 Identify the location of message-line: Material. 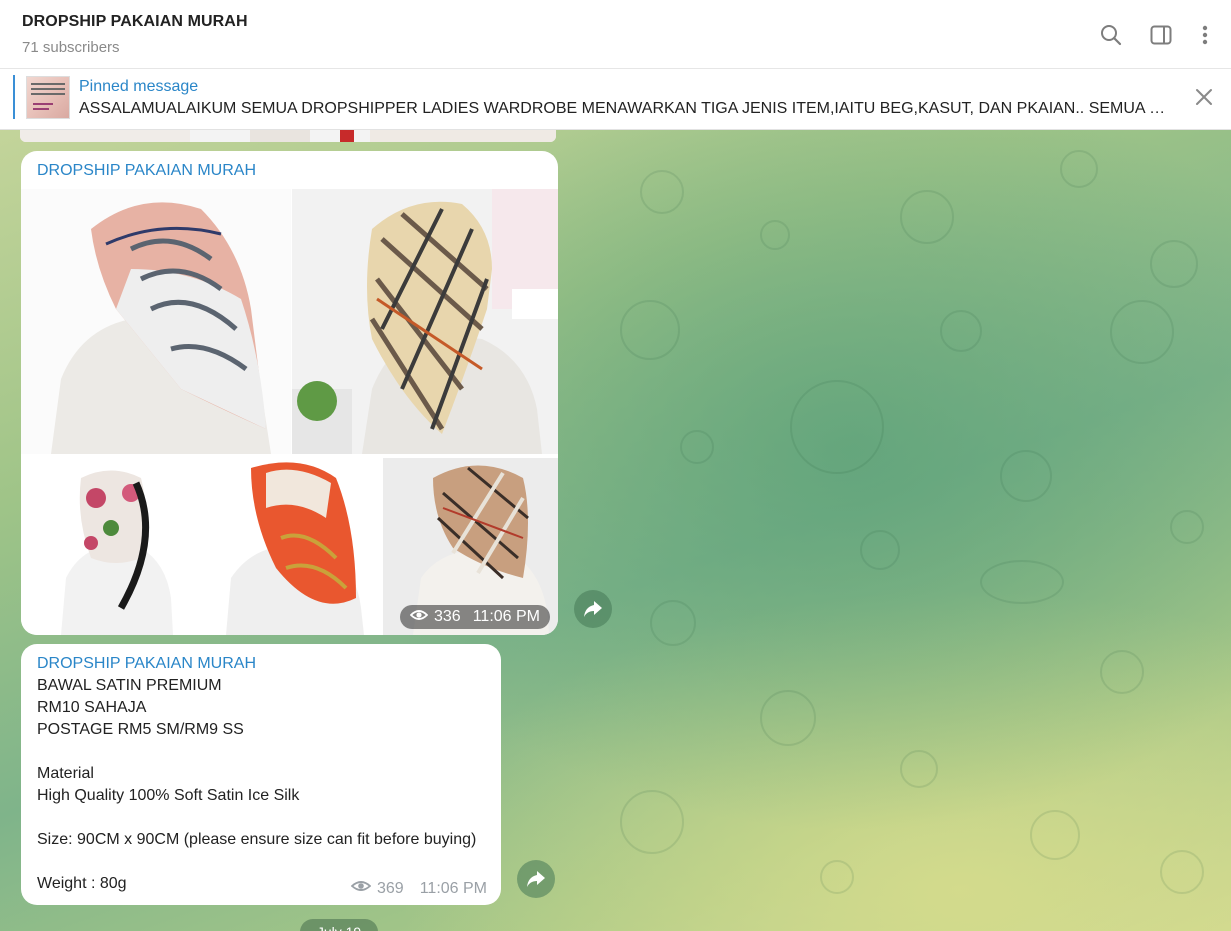
(65, 773).